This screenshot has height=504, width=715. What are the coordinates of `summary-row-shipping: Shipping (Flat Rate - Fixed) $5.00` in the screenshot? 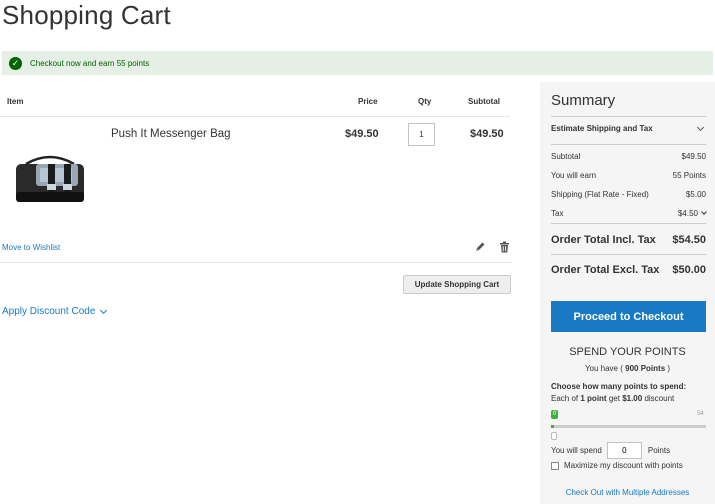 It's located at (628, 194).